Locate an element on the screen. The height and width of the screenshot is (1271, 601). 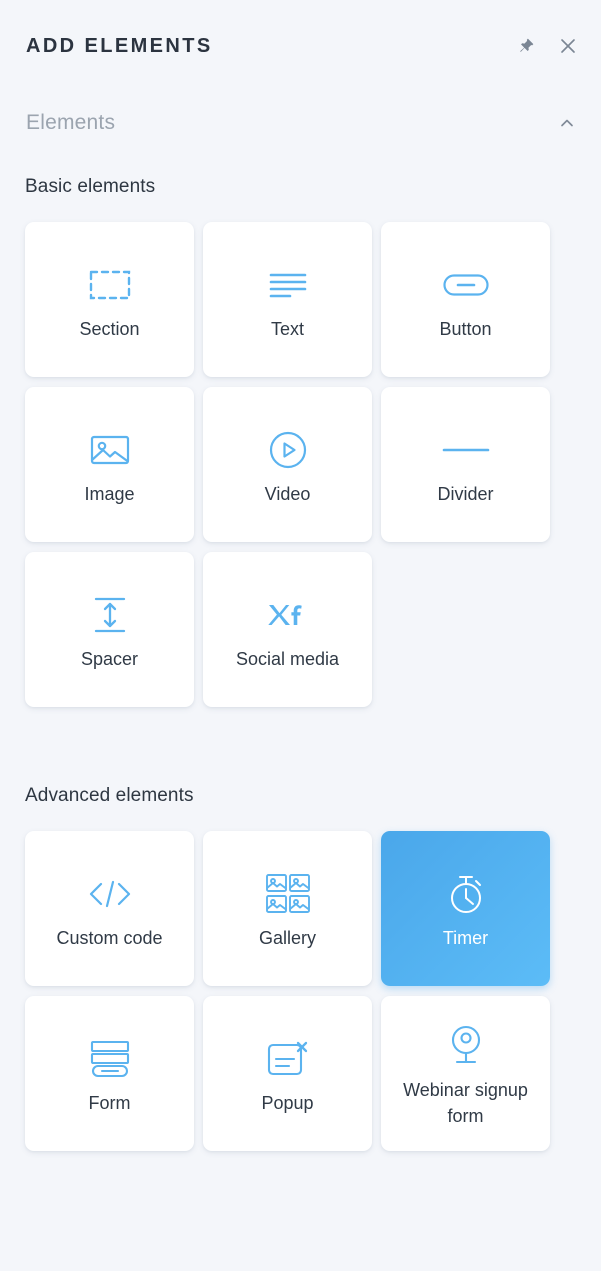
element-card-label: Spacer is located at coordinates (109, 658).